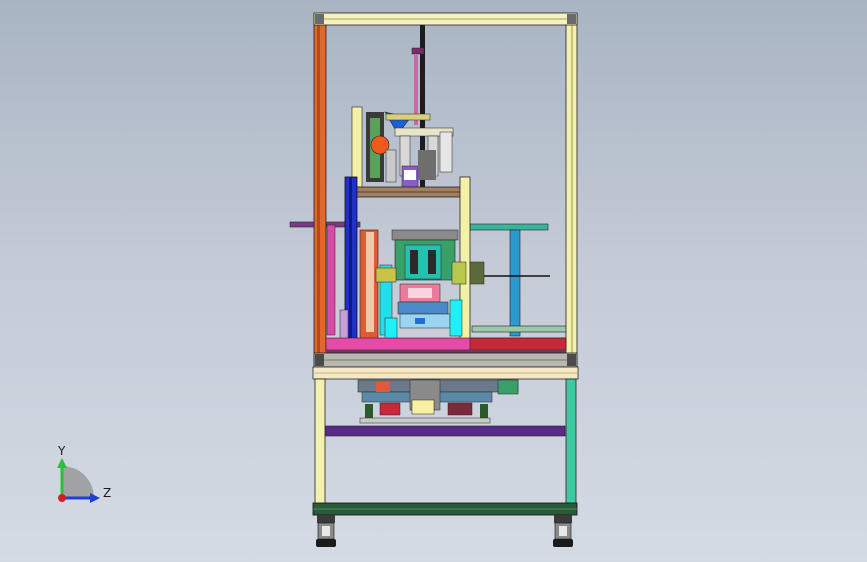  I want to click on caster-right, so click(563, 531).